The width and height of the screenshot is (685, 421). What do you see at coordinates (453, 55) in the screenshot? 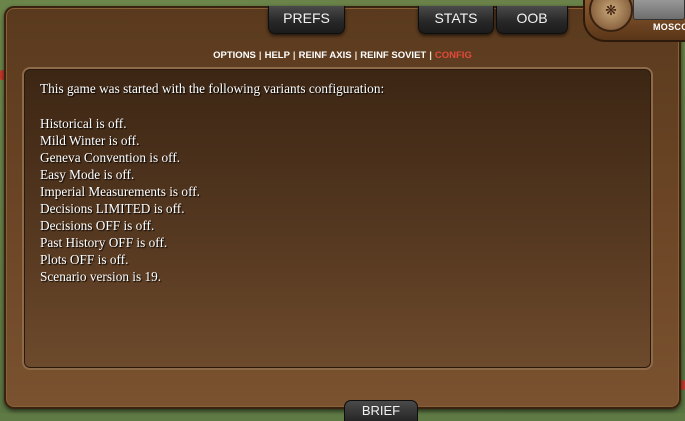
I see `subnav-config: CONFIG` at bounding box center [453, 55].